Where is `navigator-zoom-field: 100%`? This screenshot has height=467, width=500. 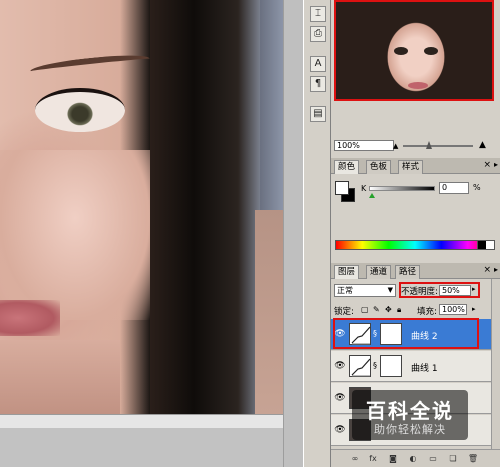 navigator-zoom-field: 100% is located at coordinates (364, 145).